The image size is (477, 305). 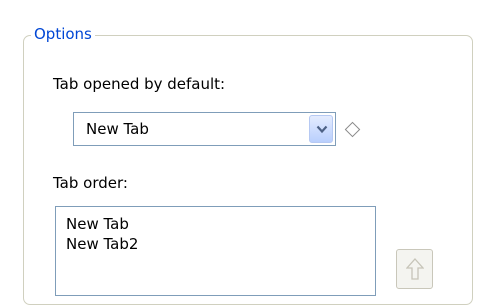 What do you see at coordinates (117, 129) in the screenshot?
I see `default-tab-value: New Tab` at bounding box center [117, 129].